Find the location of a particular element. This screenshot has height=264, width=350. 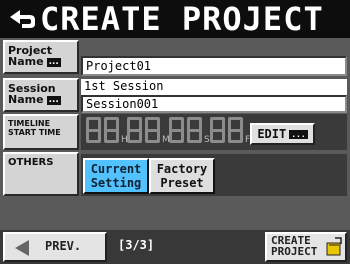

timeline-start-label: TIMELINE START TIME is located at coordinates (41, 132).